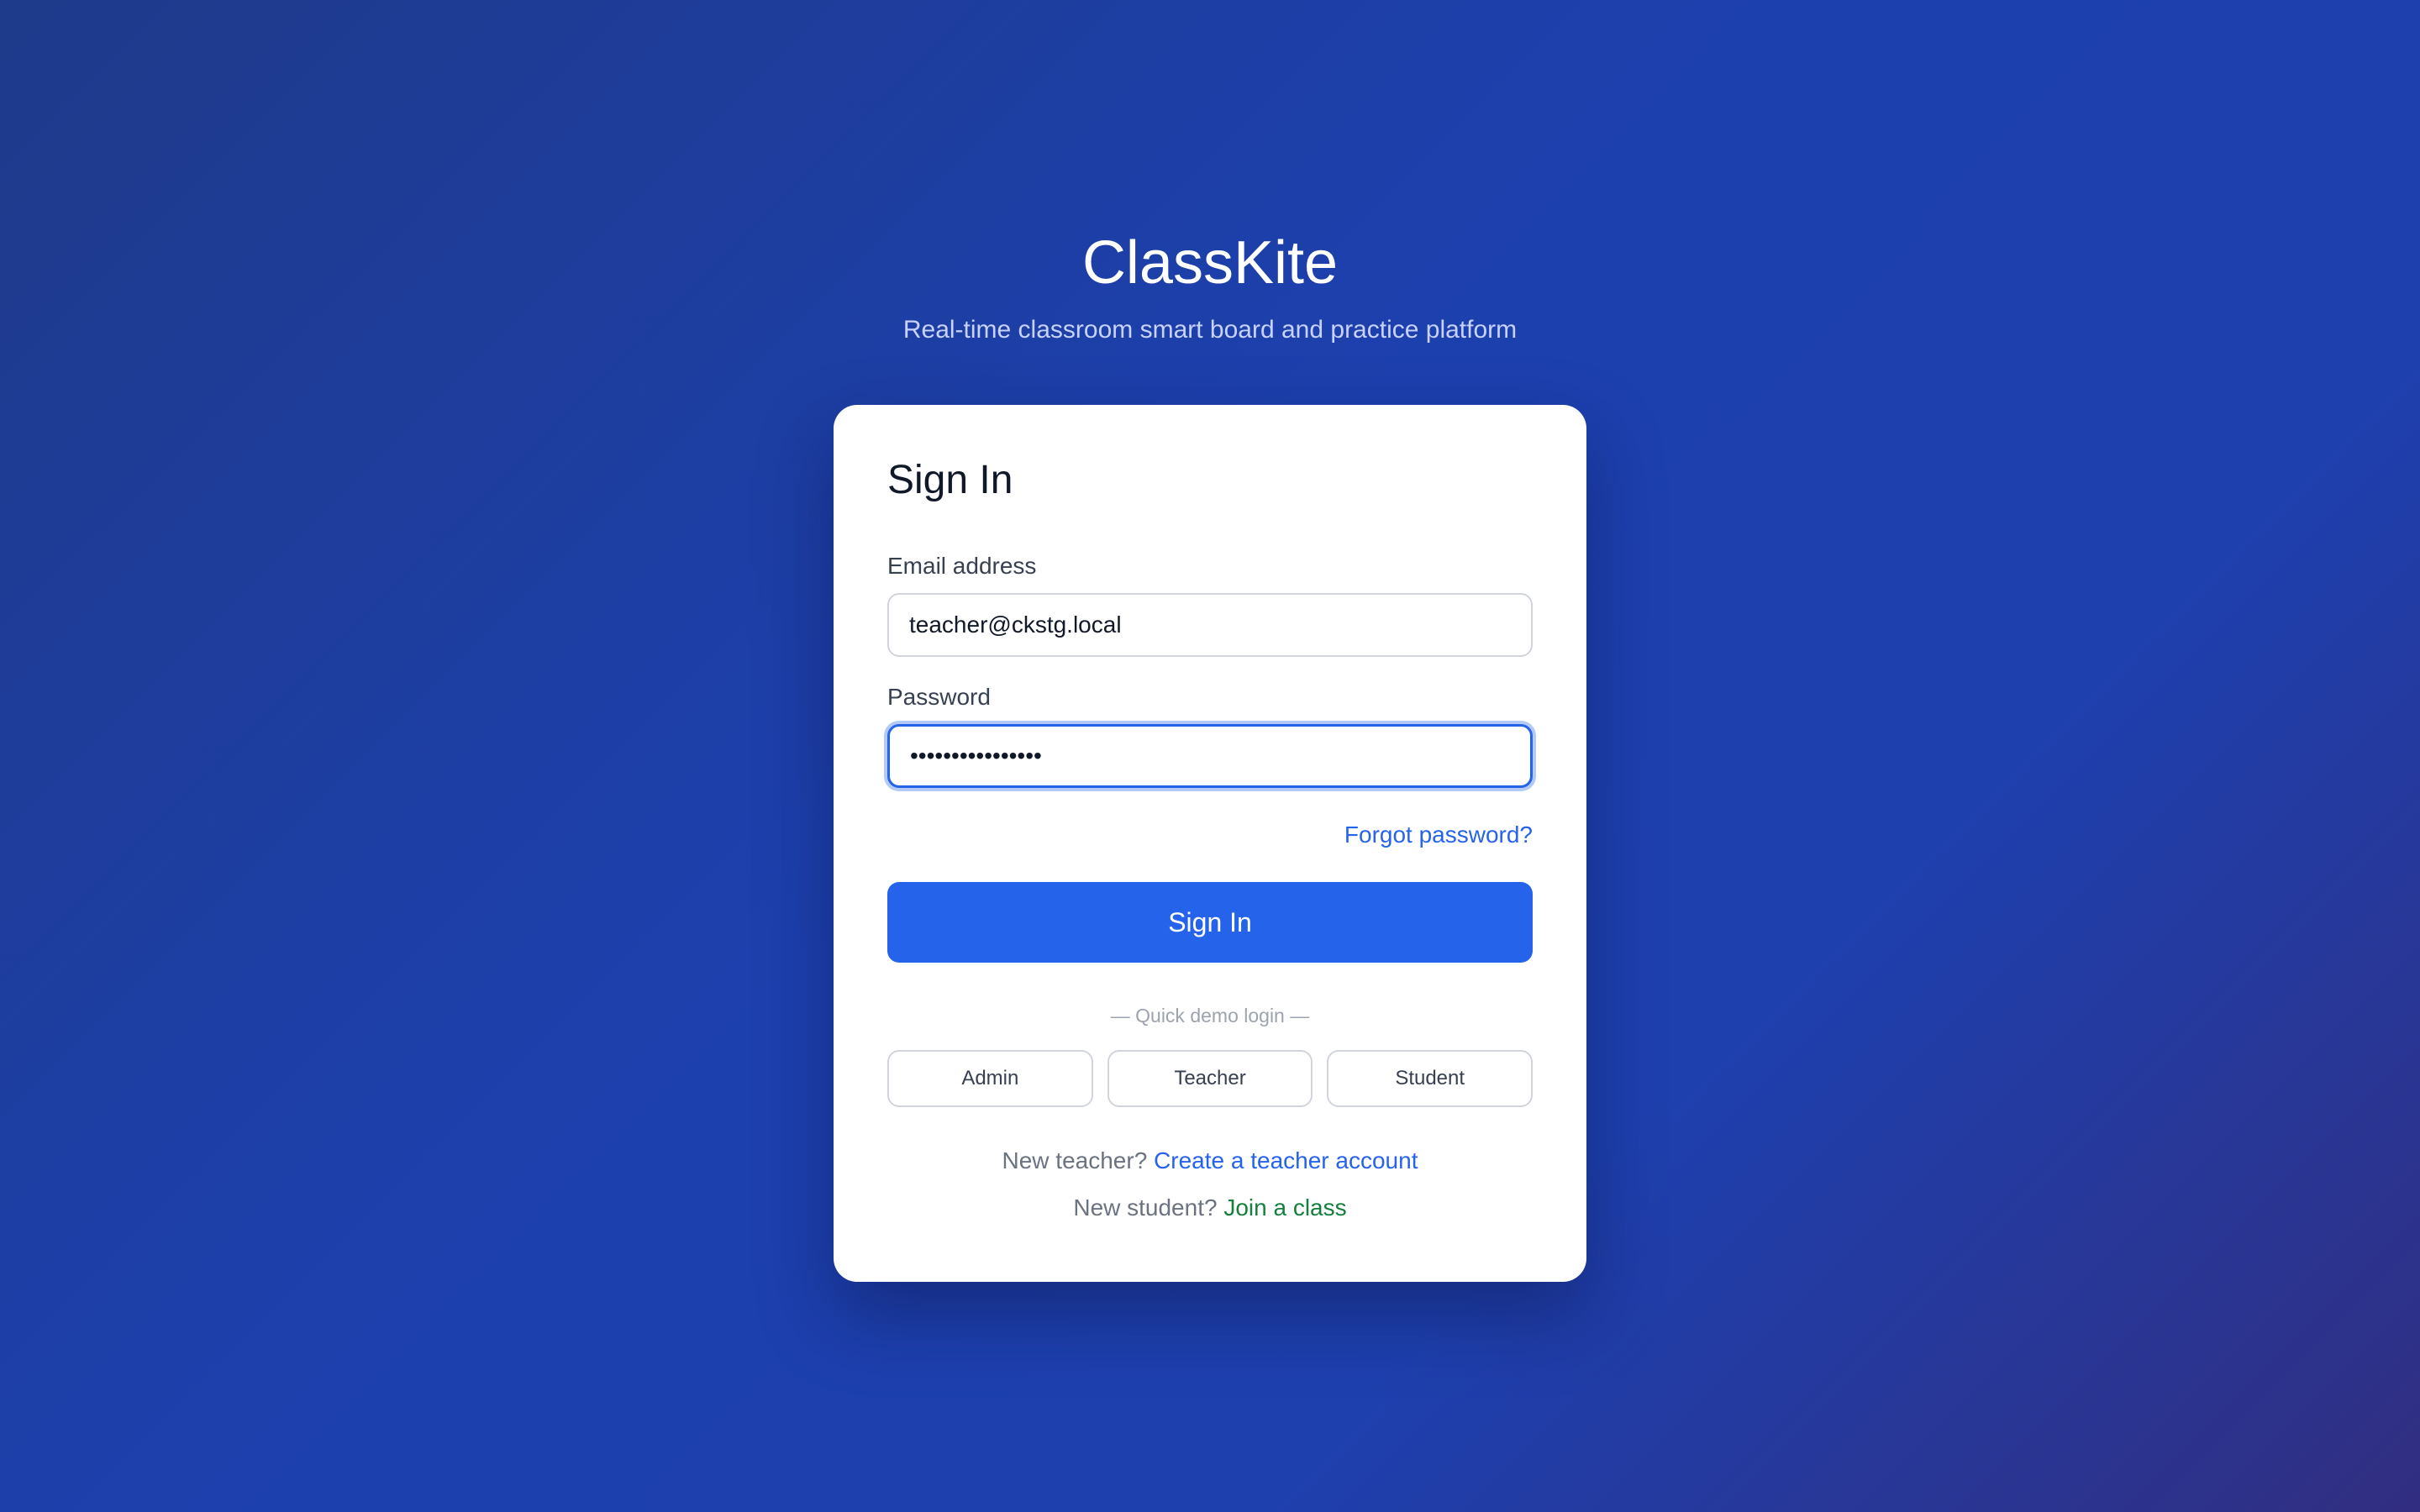 The image size is (2420, 1512). Describe the element at coordinates (1430, 1078) in the screenshot. I see `demo-student-button: Student` at that location.